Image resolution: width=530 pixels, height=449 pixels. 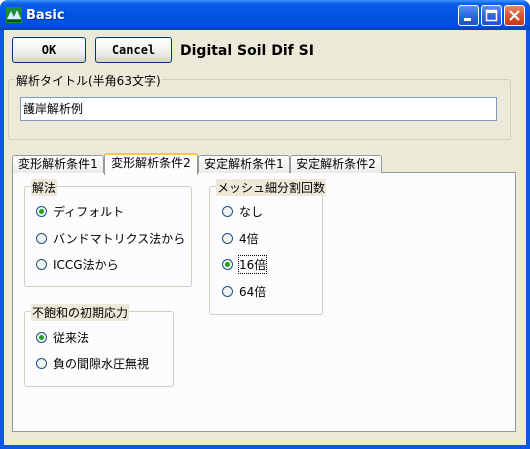 I want to click on initial-stress-group-label: 不飽和の初期応力, so click(x=80, y=312).